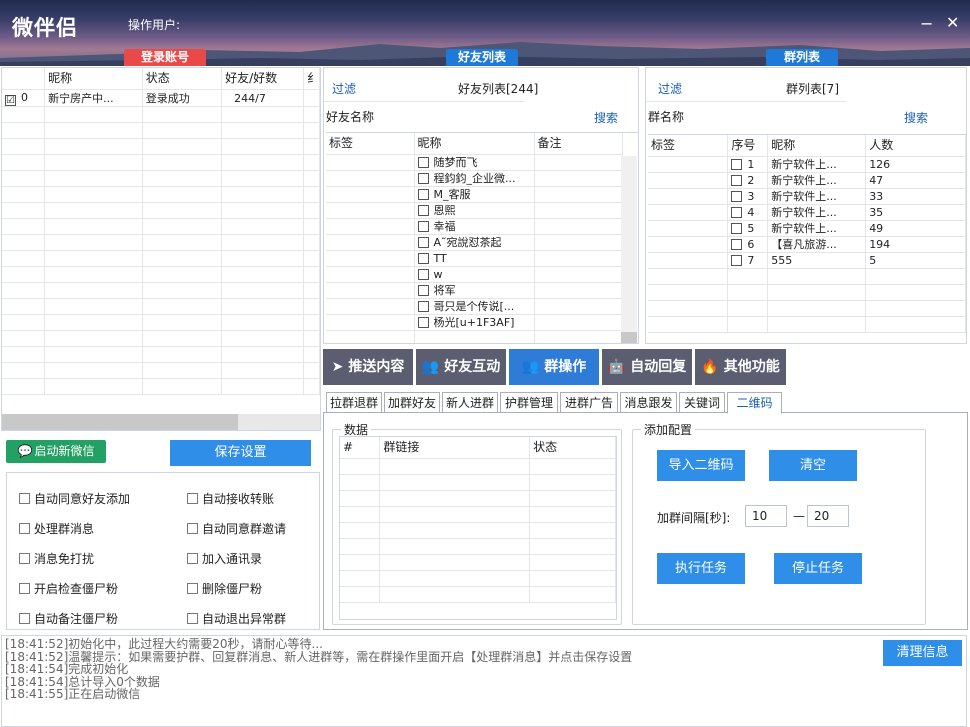 Image resolution: width=970 pixels, height=727 pixels. Describe the element at coordinates (161, 422) in the screenshot. I see `horizontal-scrollbar` at that location.